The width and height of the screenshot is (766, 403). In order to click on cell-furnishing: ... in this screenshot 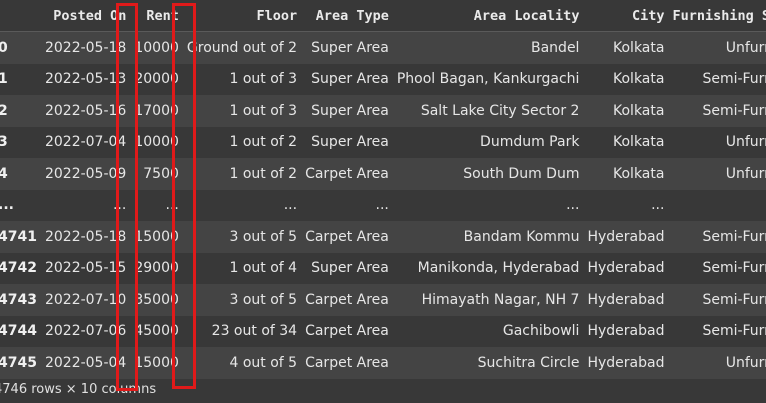, I will do `click(717, 206)`.